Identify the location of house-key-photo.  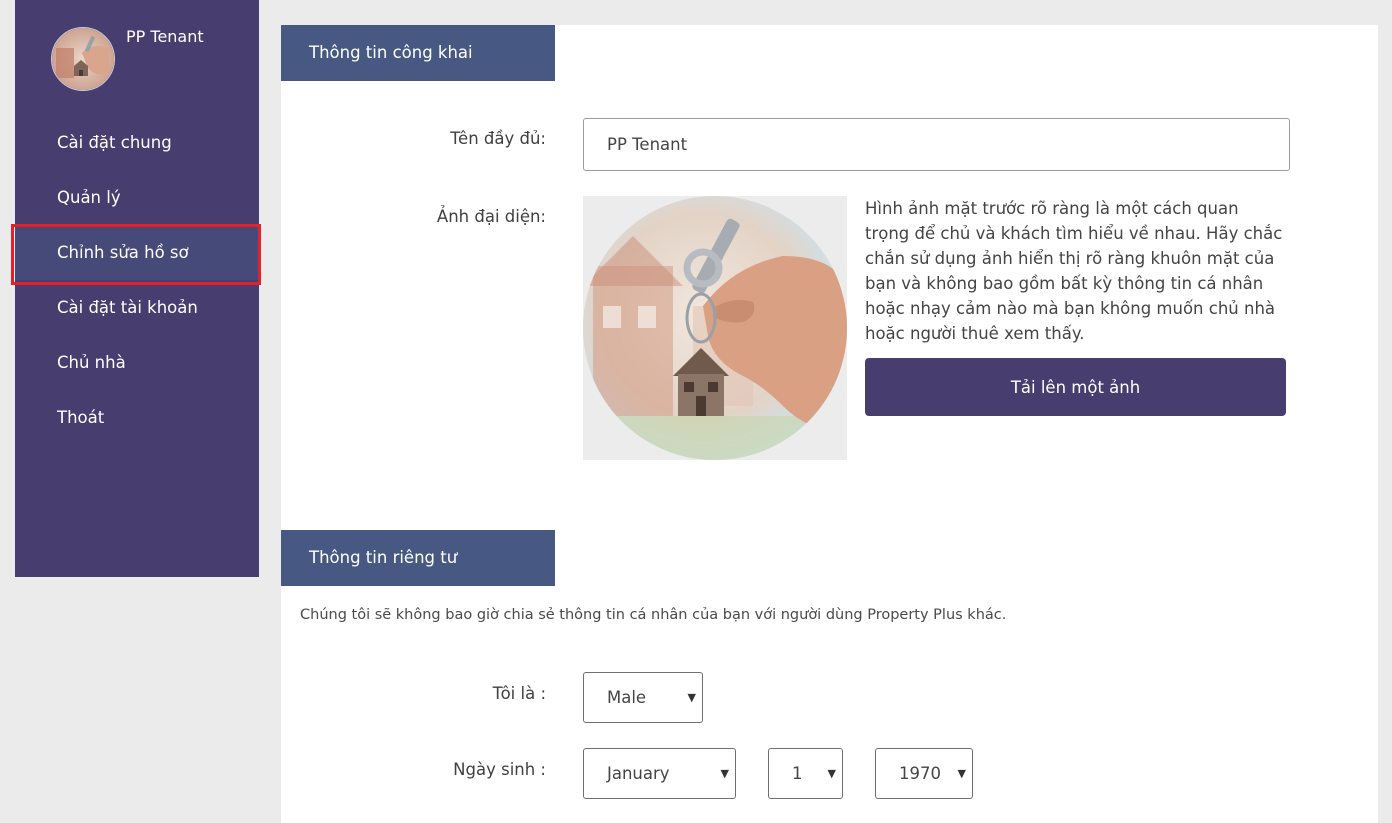
(715, 328).